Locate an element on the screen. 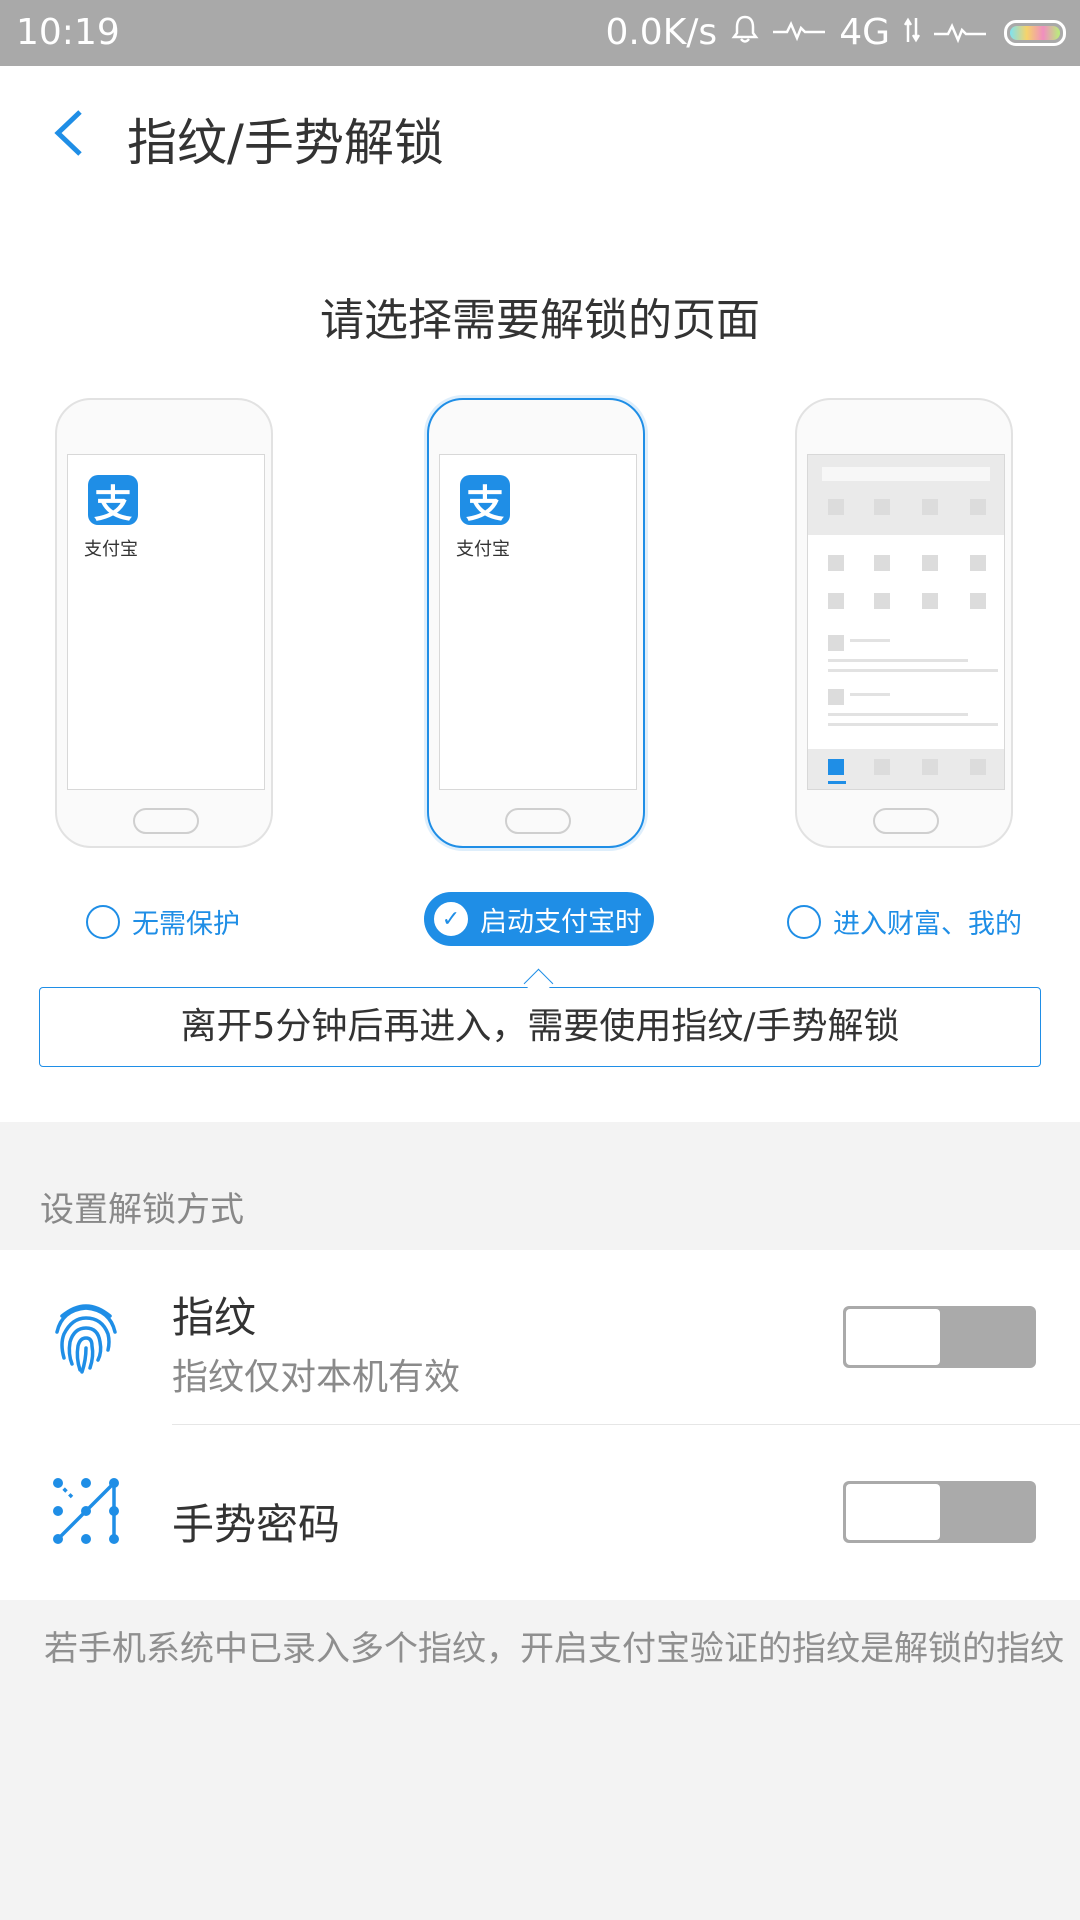  bell-icon is located at coordinates (745, 32).